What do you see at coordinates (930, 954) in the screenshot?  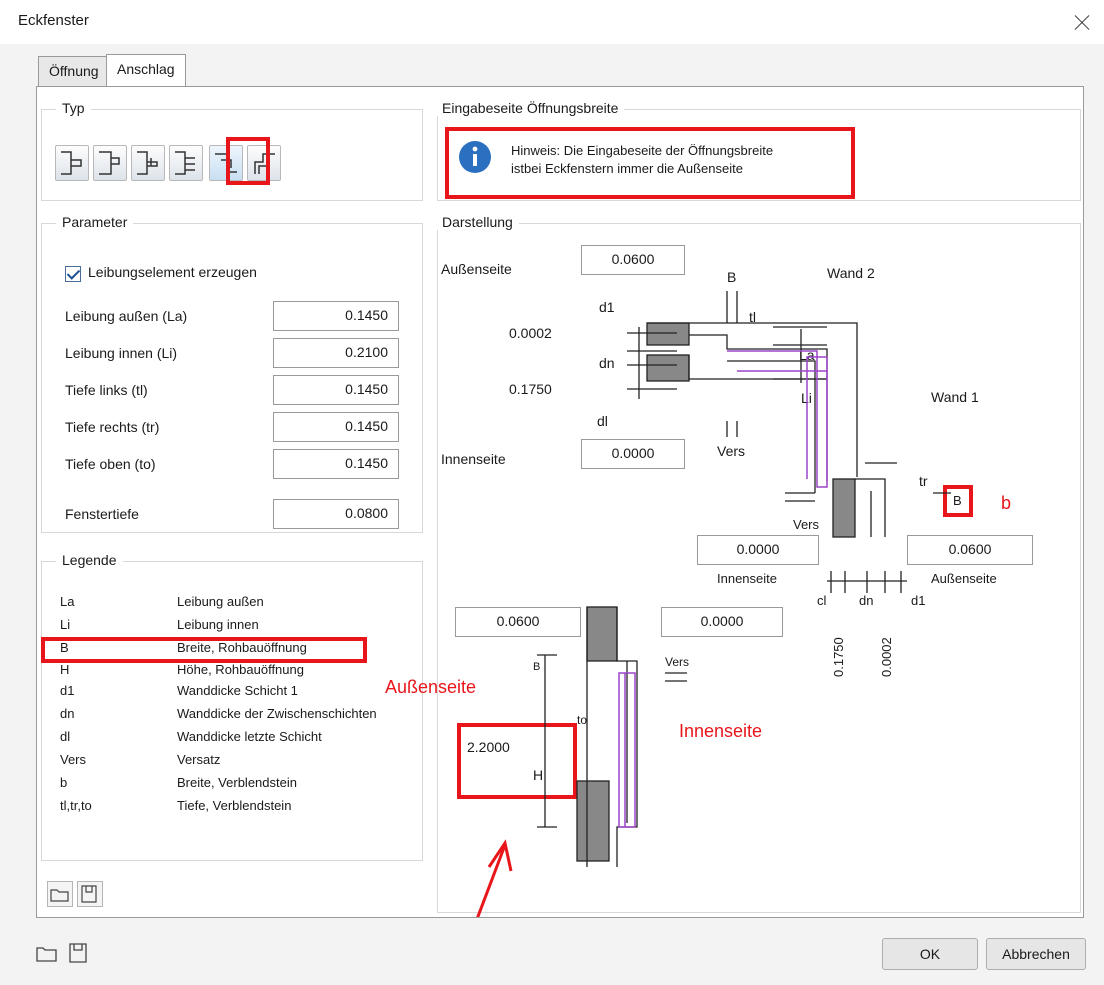 I see `ok-button: OK` at bounding box center [930, 954].